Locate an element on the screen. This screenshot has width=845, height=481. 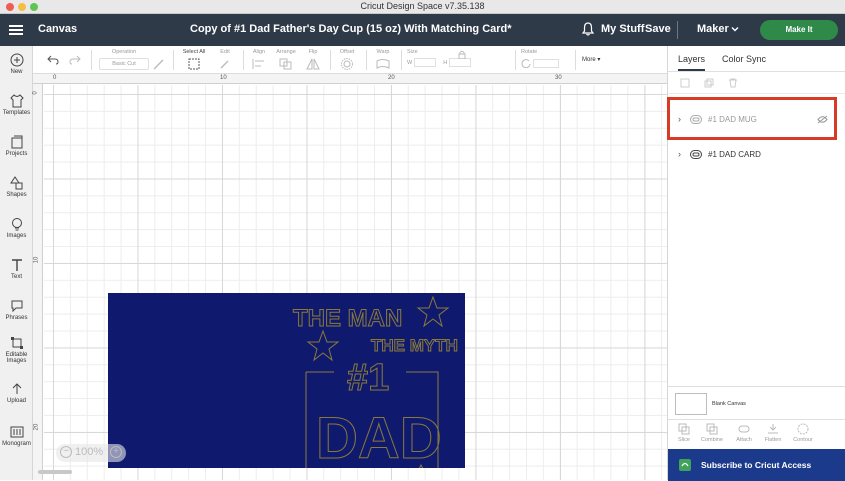
undo-icon is located at coordinates (53, 60).